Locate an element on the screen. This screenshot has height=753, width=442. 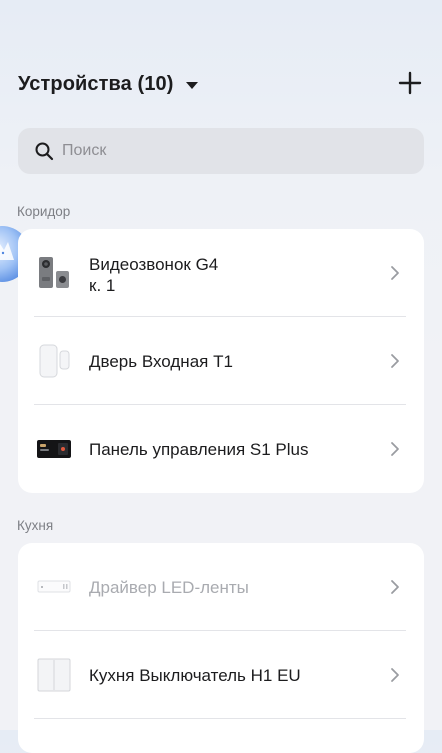
search-input is located at coordinates (222, 151).